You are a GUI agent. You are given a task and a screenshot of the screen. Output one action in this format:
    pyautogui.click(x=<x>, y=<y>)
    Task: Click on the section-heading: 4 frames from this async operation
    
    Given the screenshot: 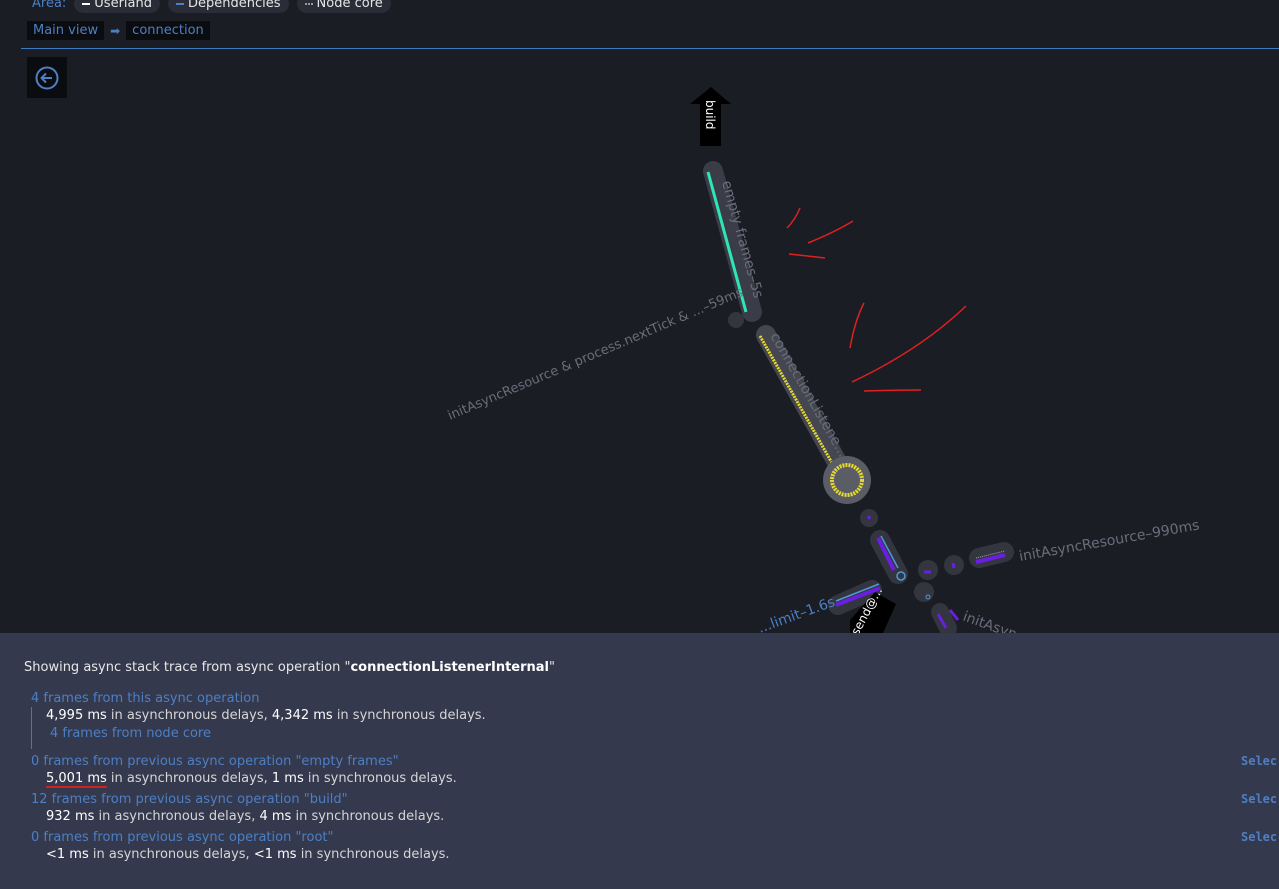 What is the action you would take?
    pyautogui.click(x=258, y=698)
    